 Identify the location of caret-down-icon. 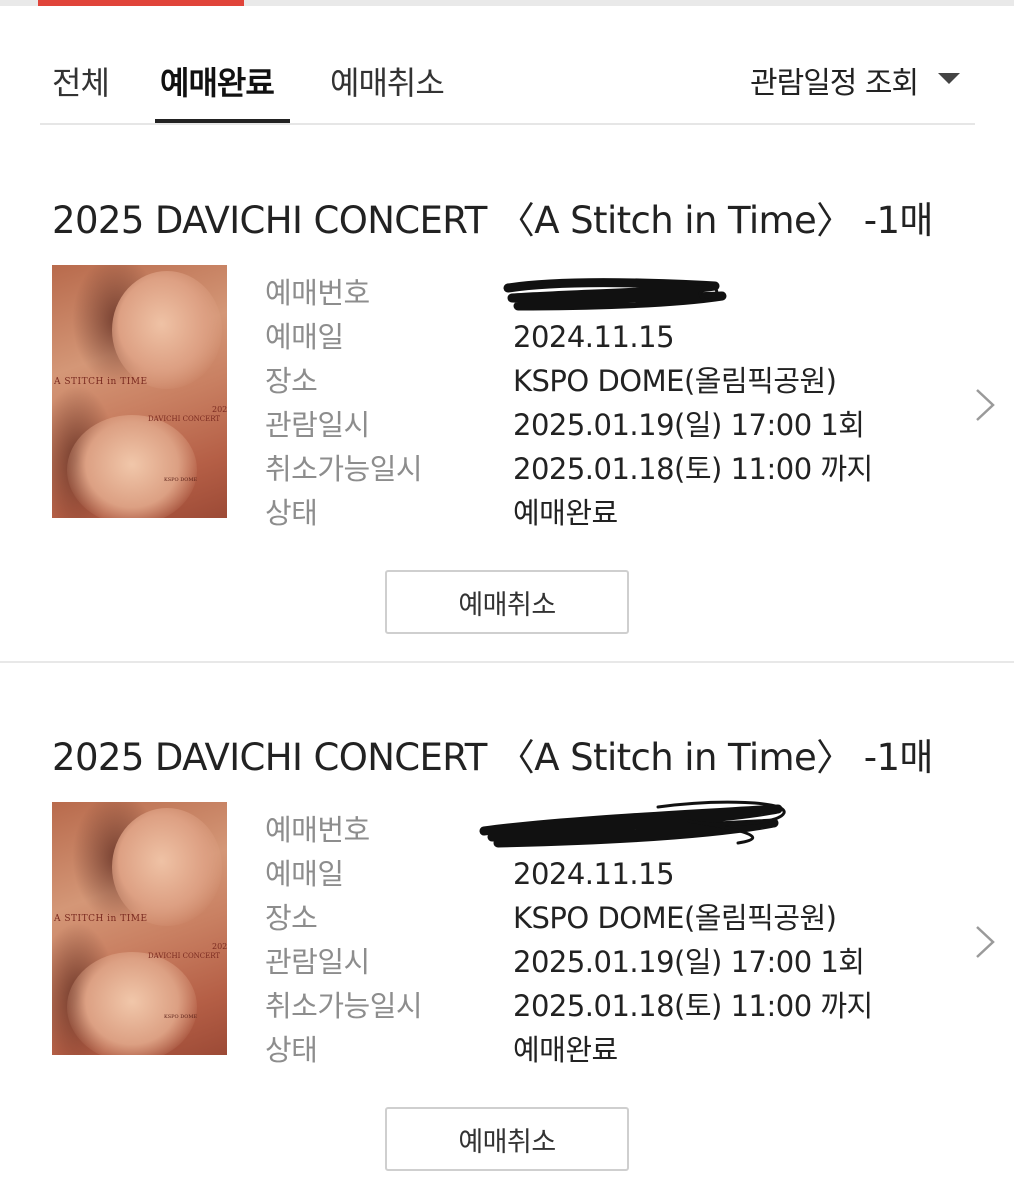
(949, 78).